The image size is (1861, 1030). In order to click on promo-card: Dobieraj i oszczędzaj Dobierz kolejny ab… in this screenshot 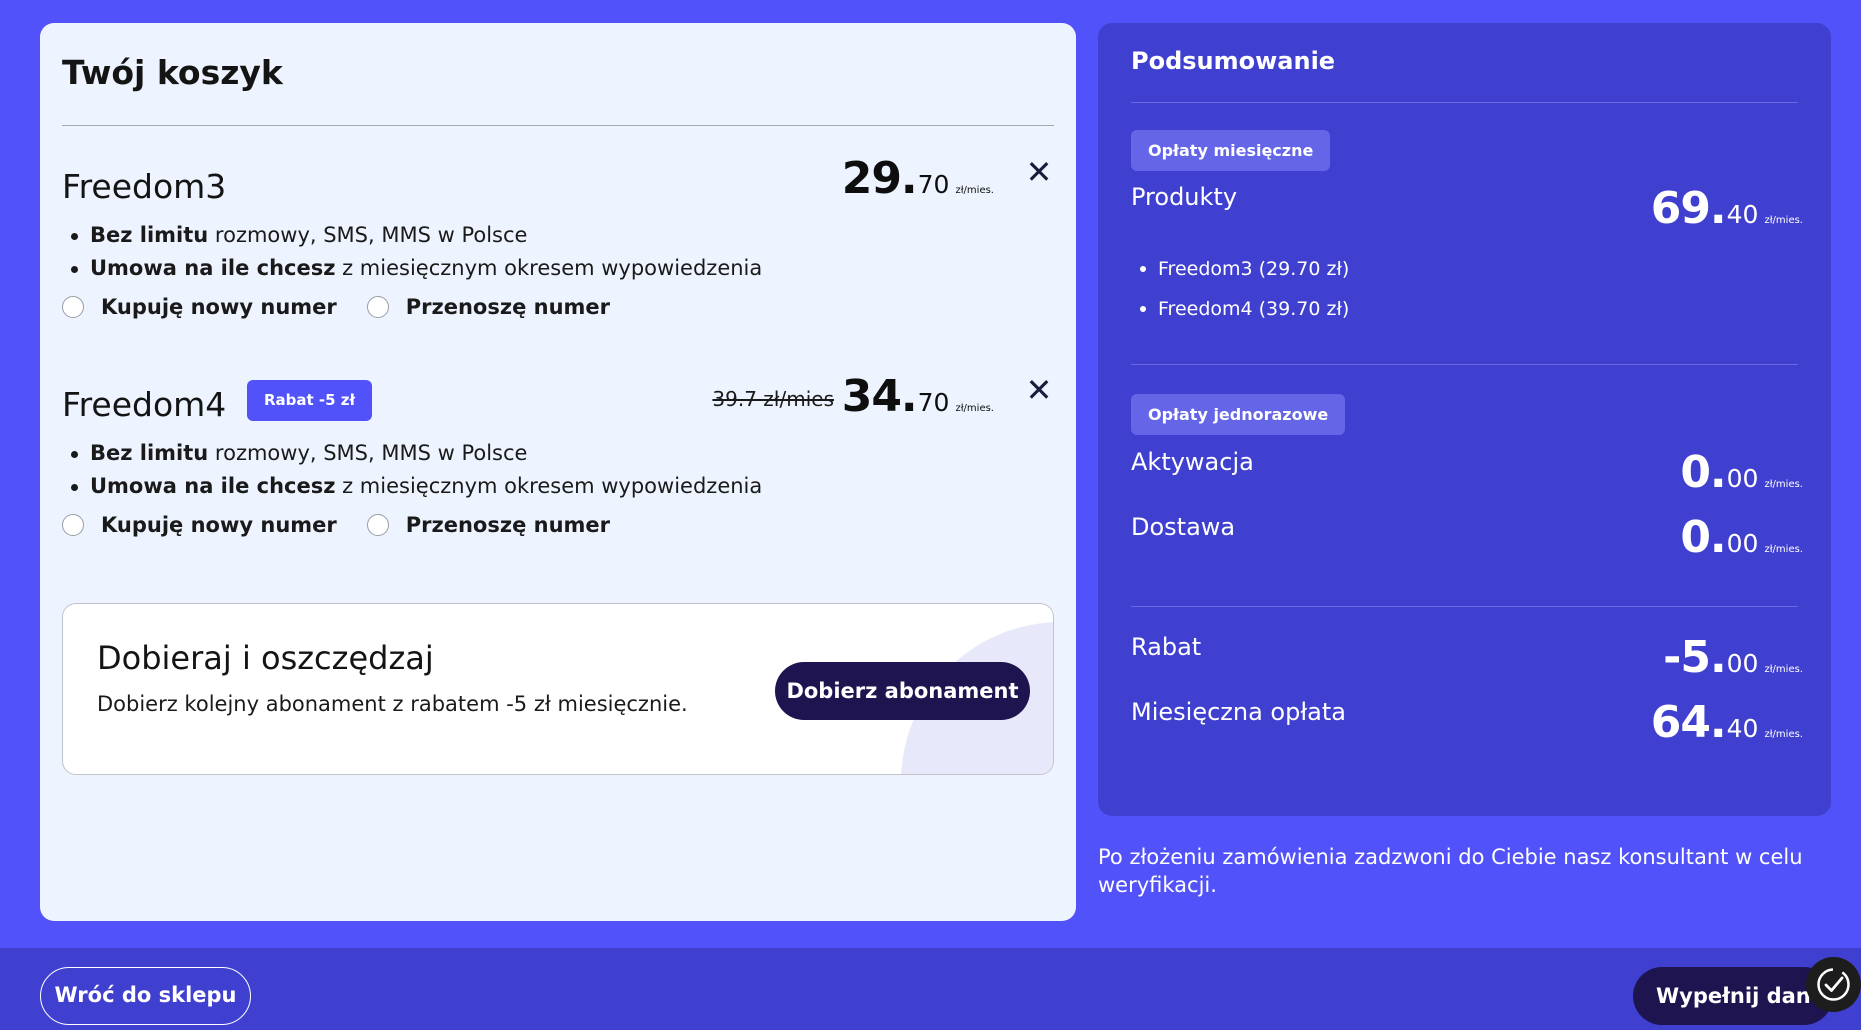, I will do `click(558, 689)`.